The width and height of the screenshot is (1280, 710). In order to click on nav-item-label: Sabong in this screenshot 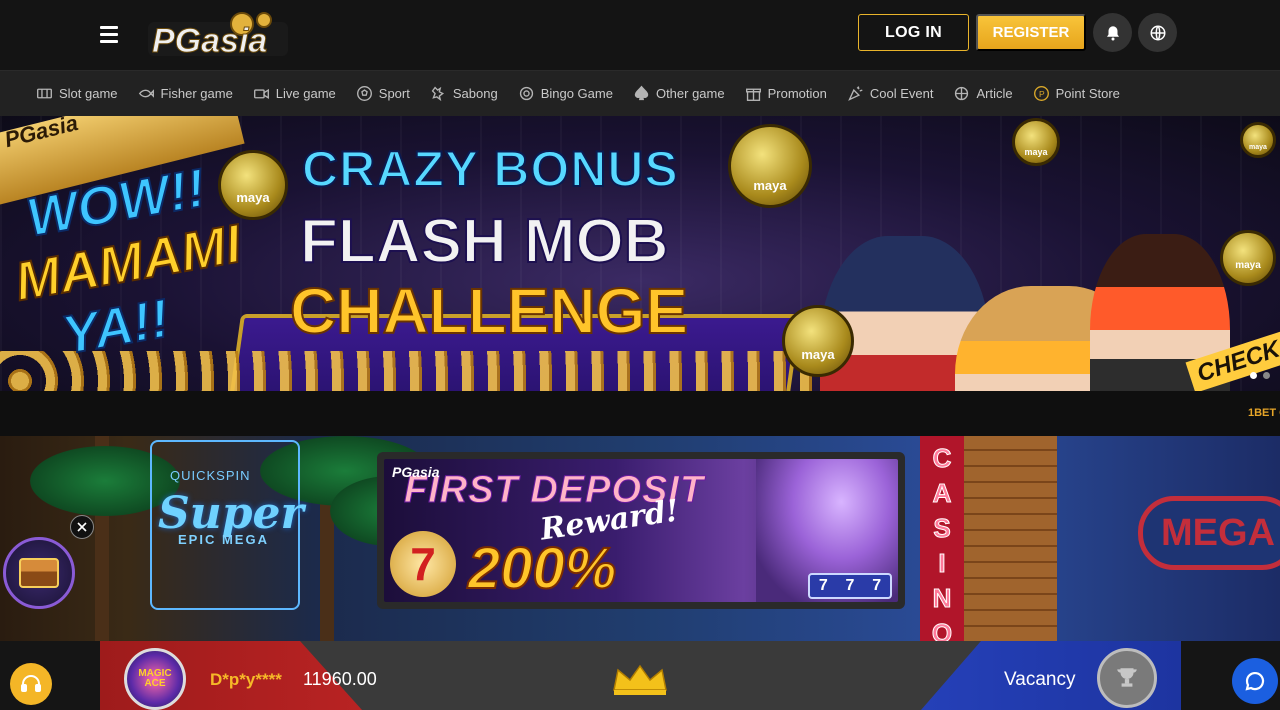, I will do `click(475, 93)`.